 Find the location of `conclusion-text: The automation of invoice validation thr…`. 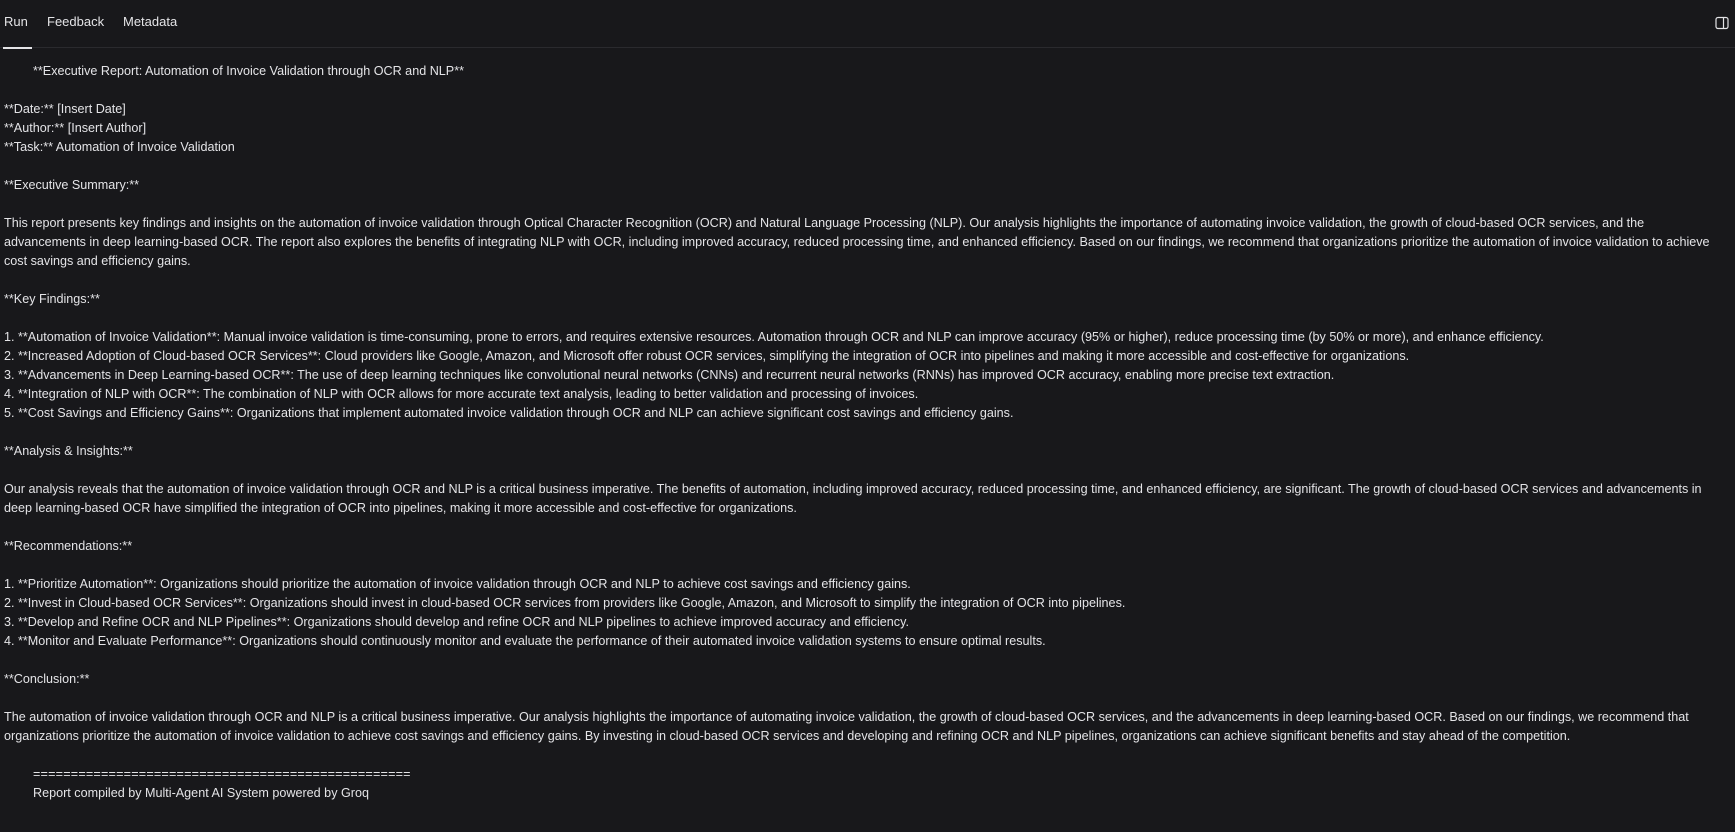

conclusion-text: The automation of invoice validation thr… is located at coordinates (846, 726).